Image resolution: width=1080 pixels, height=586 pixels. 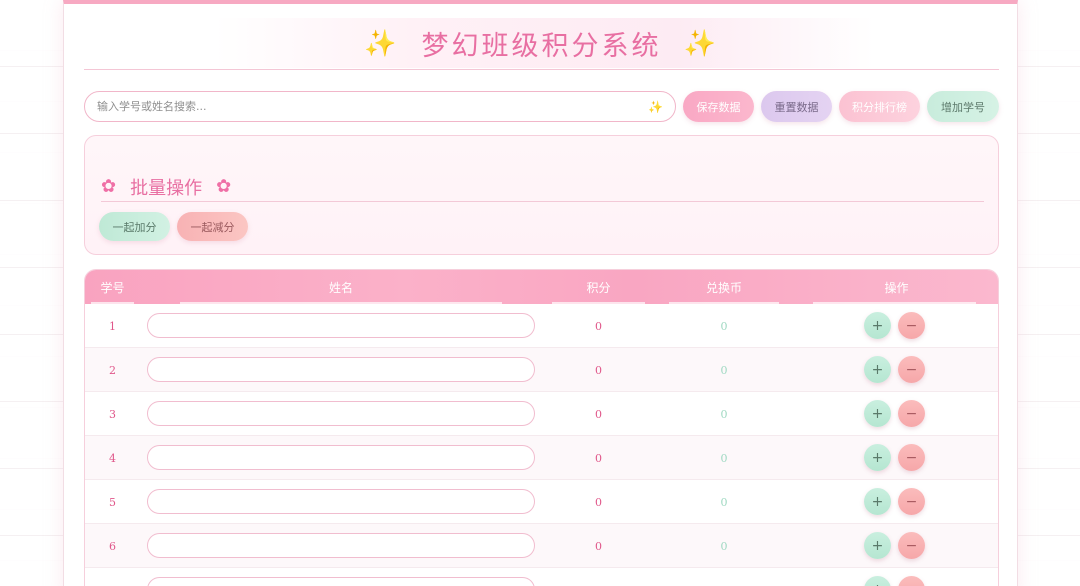 What do you see at coordinates (112, 414) in the screenshot?
I see `student-id: 3` at bounding box center [112, 414].